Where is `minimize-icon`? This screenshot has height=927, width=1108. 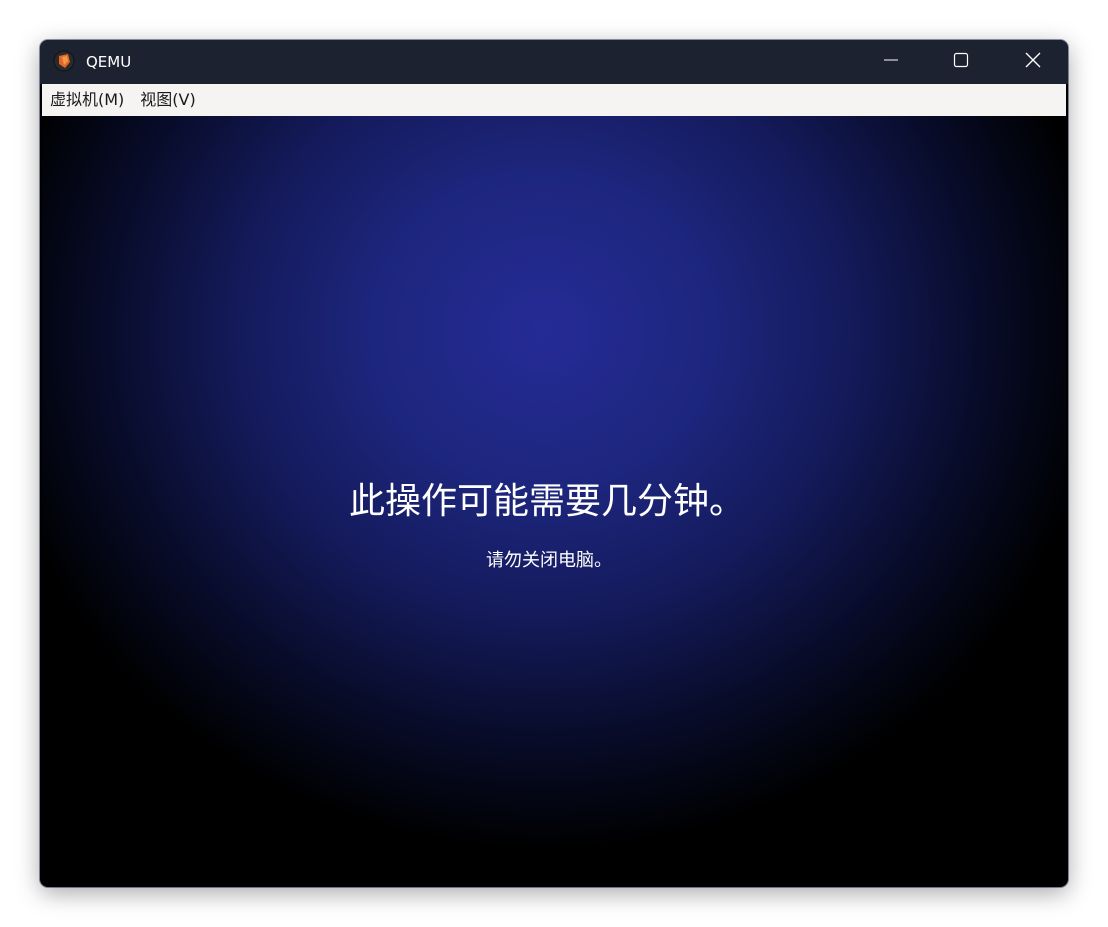
minimize-icon is located at coordinates (891, 62).